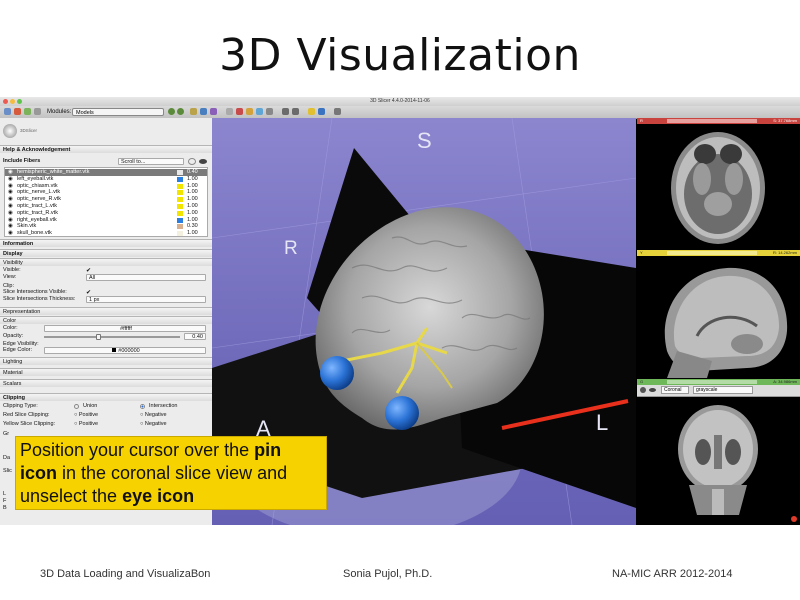 The height and width of the screenshot is (600, 800). What do you see at coordinates (712, 382) in the screenshot?
I see `green-slice-slider` at bounding box center [712, 382].